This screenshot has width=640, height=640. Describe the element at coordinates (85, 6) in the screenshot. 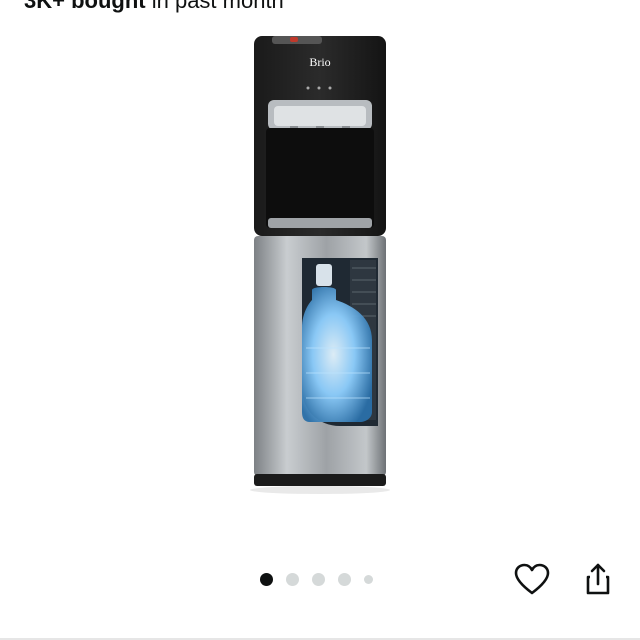

I see `purchase-count-bold: 3K+ bought` at that location.